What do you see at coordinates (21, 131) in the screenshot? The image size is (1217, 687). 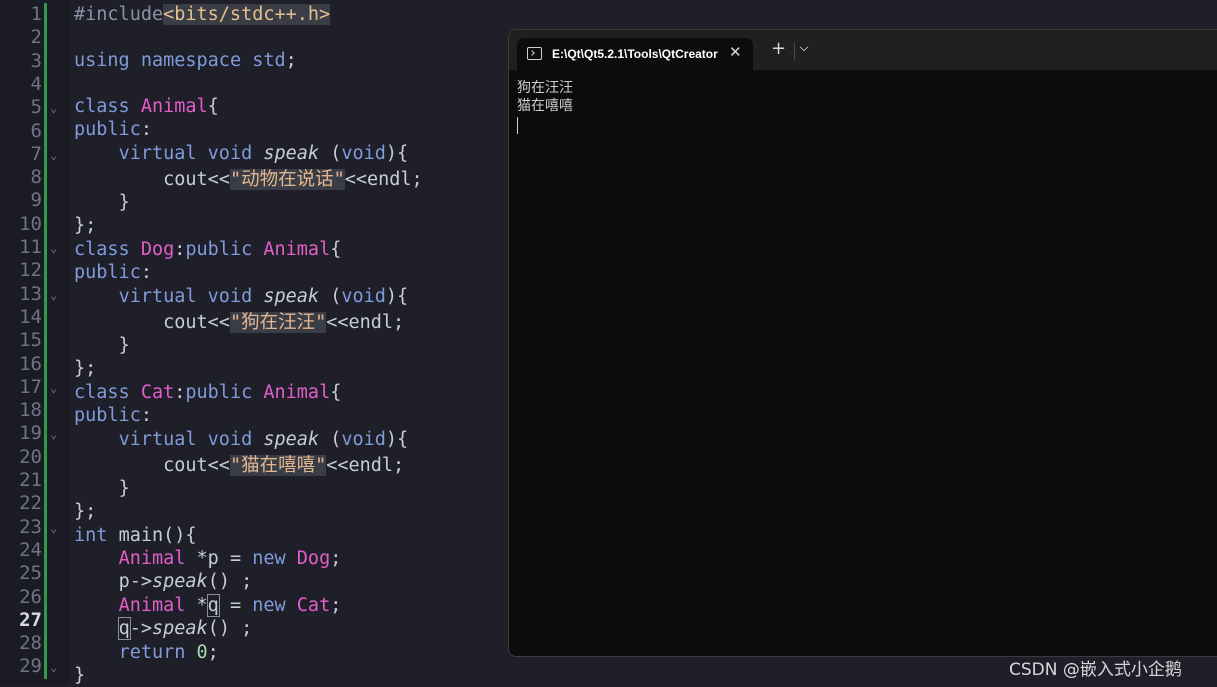 I see `line-number: 6` at bounding box center [21, 131].